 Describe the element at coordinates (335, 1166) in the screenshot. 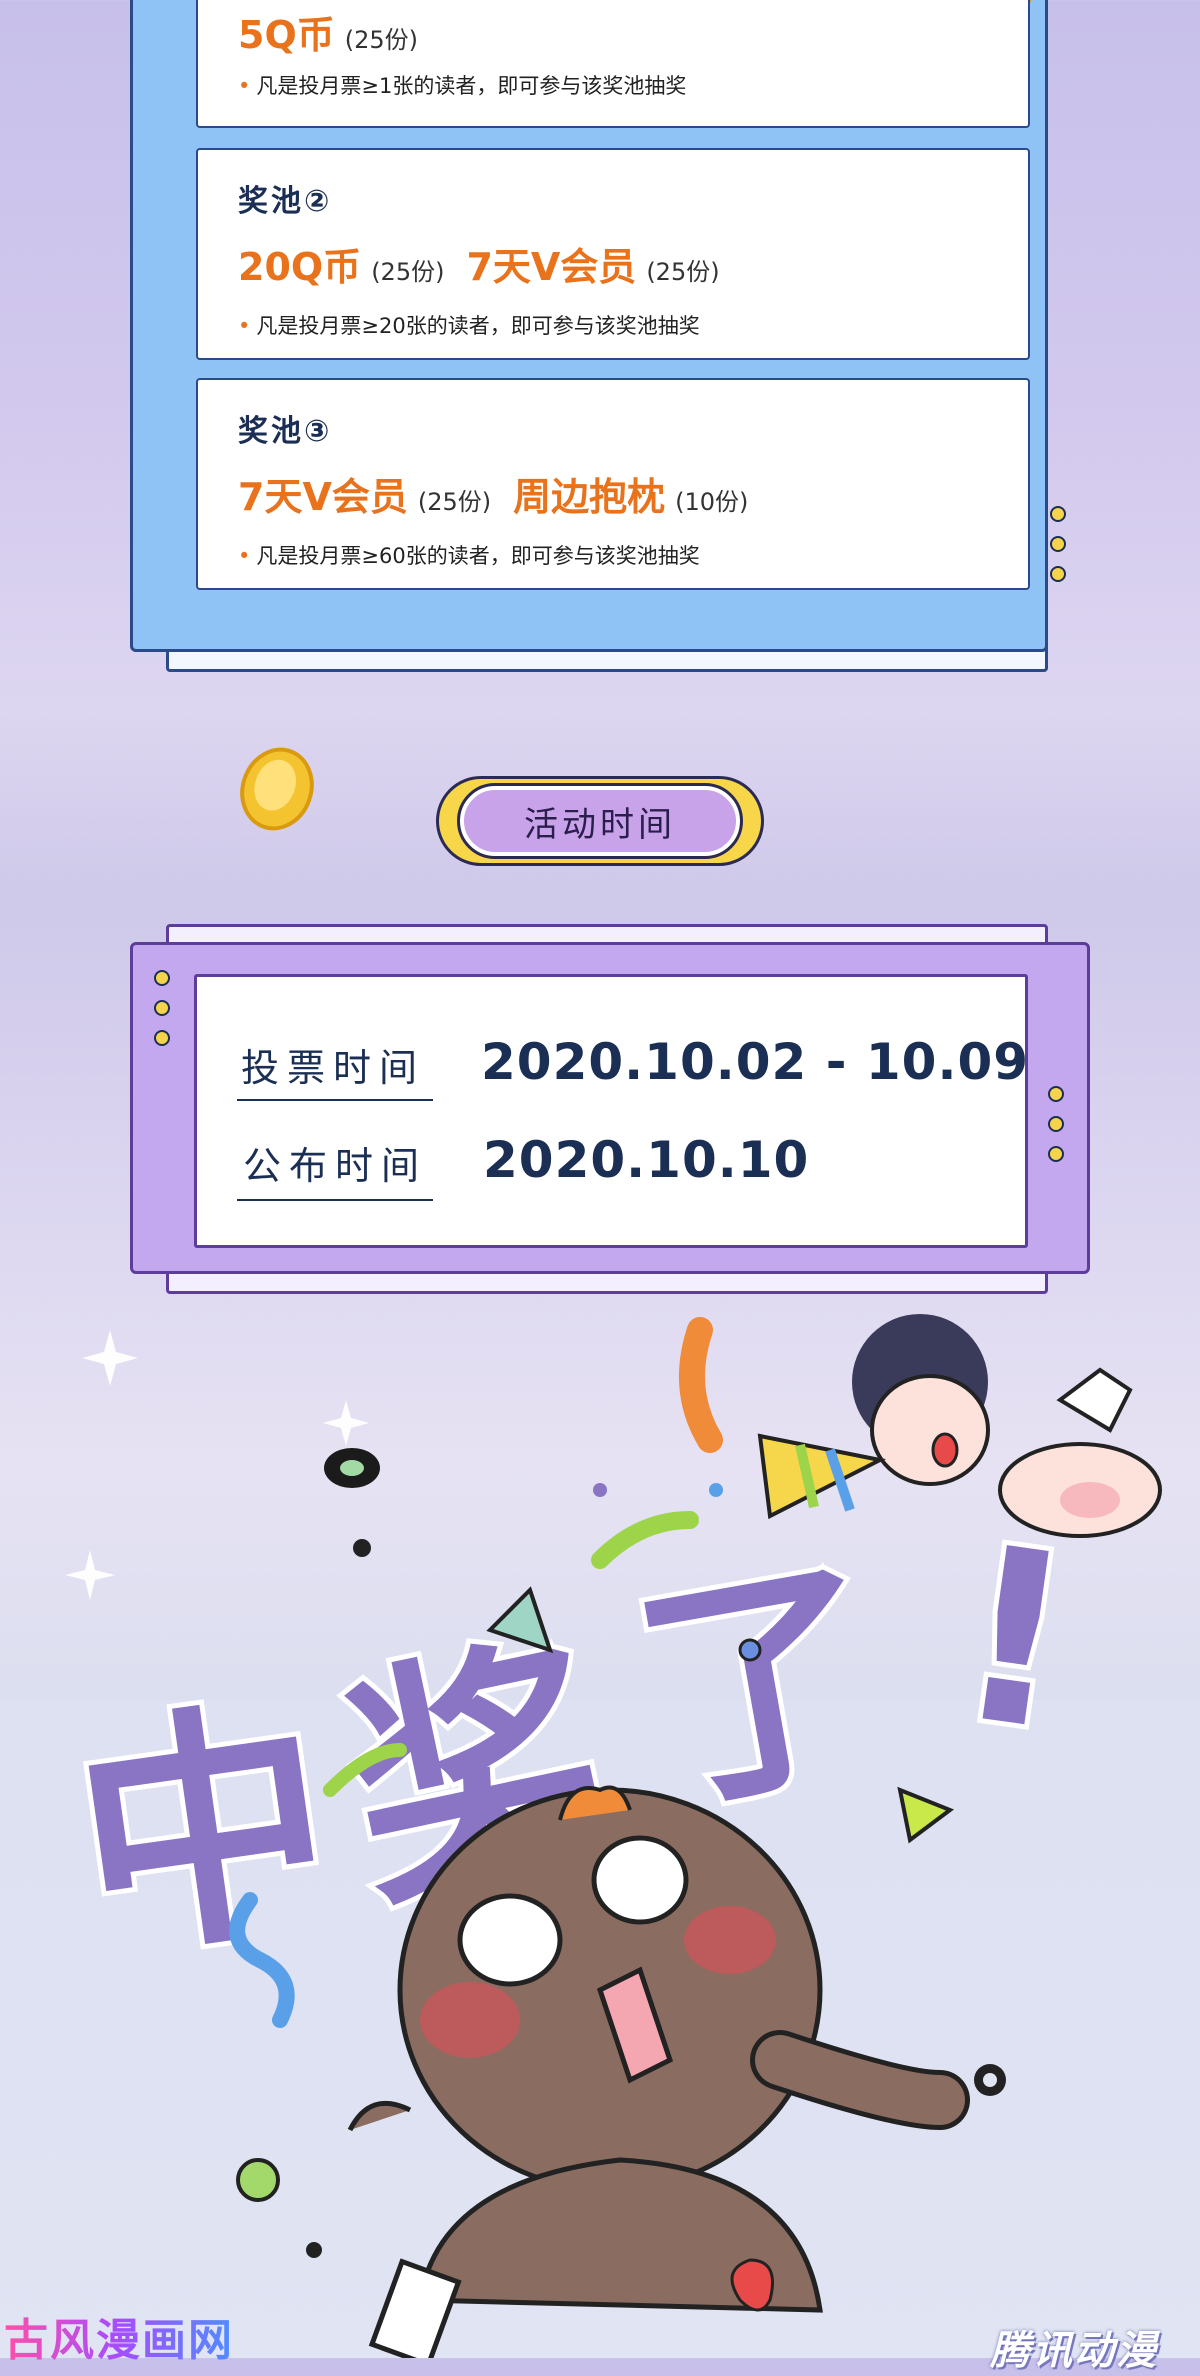

I see `announce-time-label: 公布时间` at that location.